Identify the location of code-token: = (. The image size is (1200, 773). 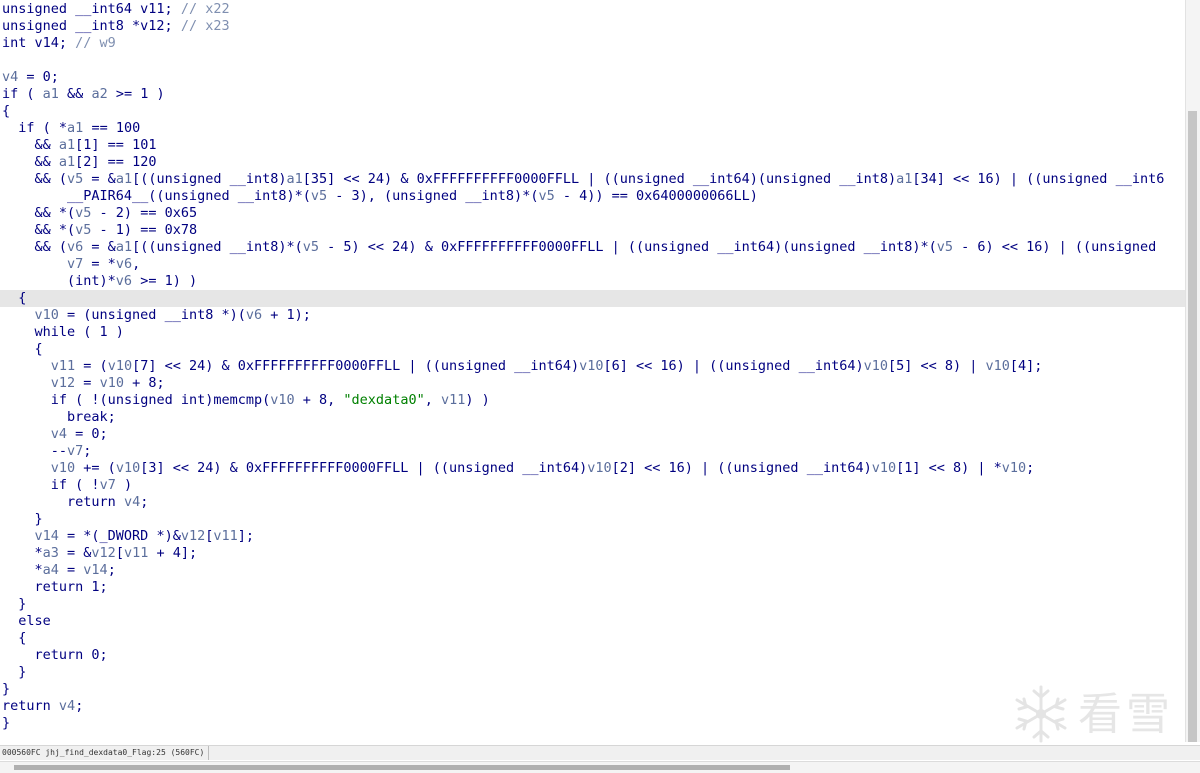
(91, 366).